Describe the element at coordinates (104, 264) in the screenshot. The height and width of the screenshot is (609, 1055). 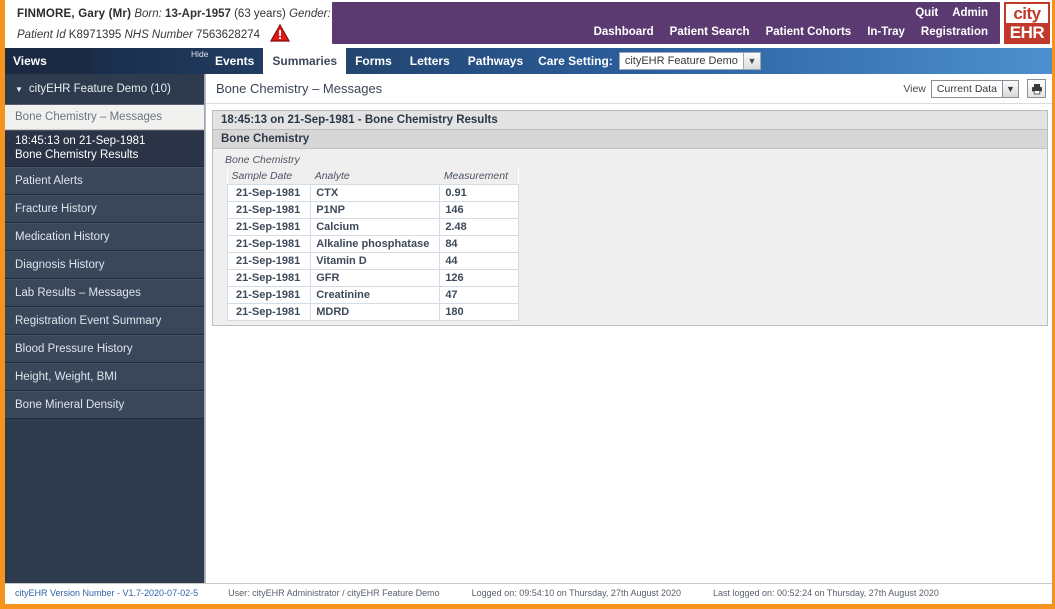
I see `sidebar-item-diagnosis-history: Diagnosis History` at that location.